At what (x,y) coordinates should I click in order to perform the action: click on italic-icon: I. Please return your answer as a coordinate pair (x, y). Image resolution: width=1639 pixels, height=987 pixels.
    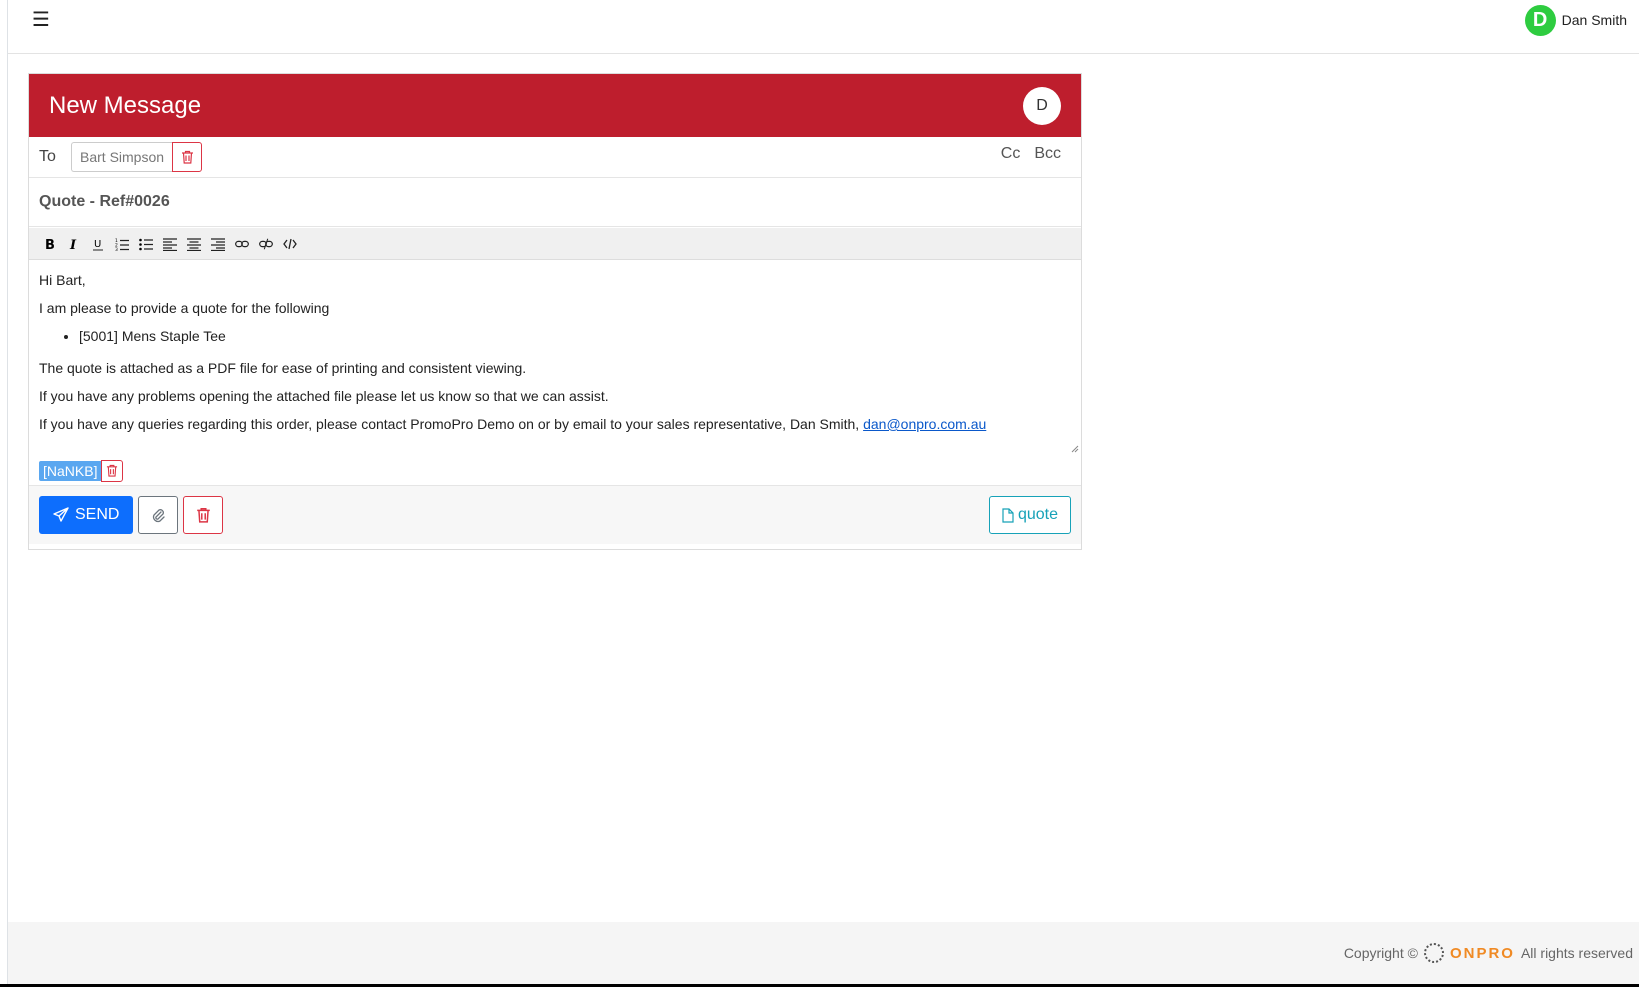
    Looking at the image, I should click on (74, 244).